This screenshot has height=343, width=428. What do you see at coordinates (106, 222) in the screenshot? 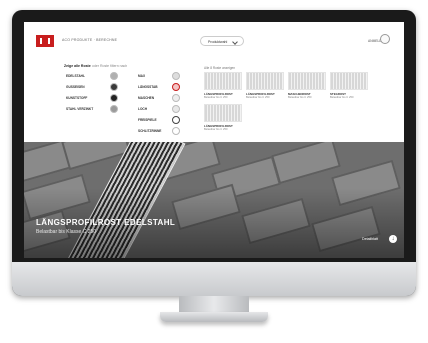
I see `hero-title: LÄNGSPROFILROST EDELSTAHL` at bounding box center [106, 222].